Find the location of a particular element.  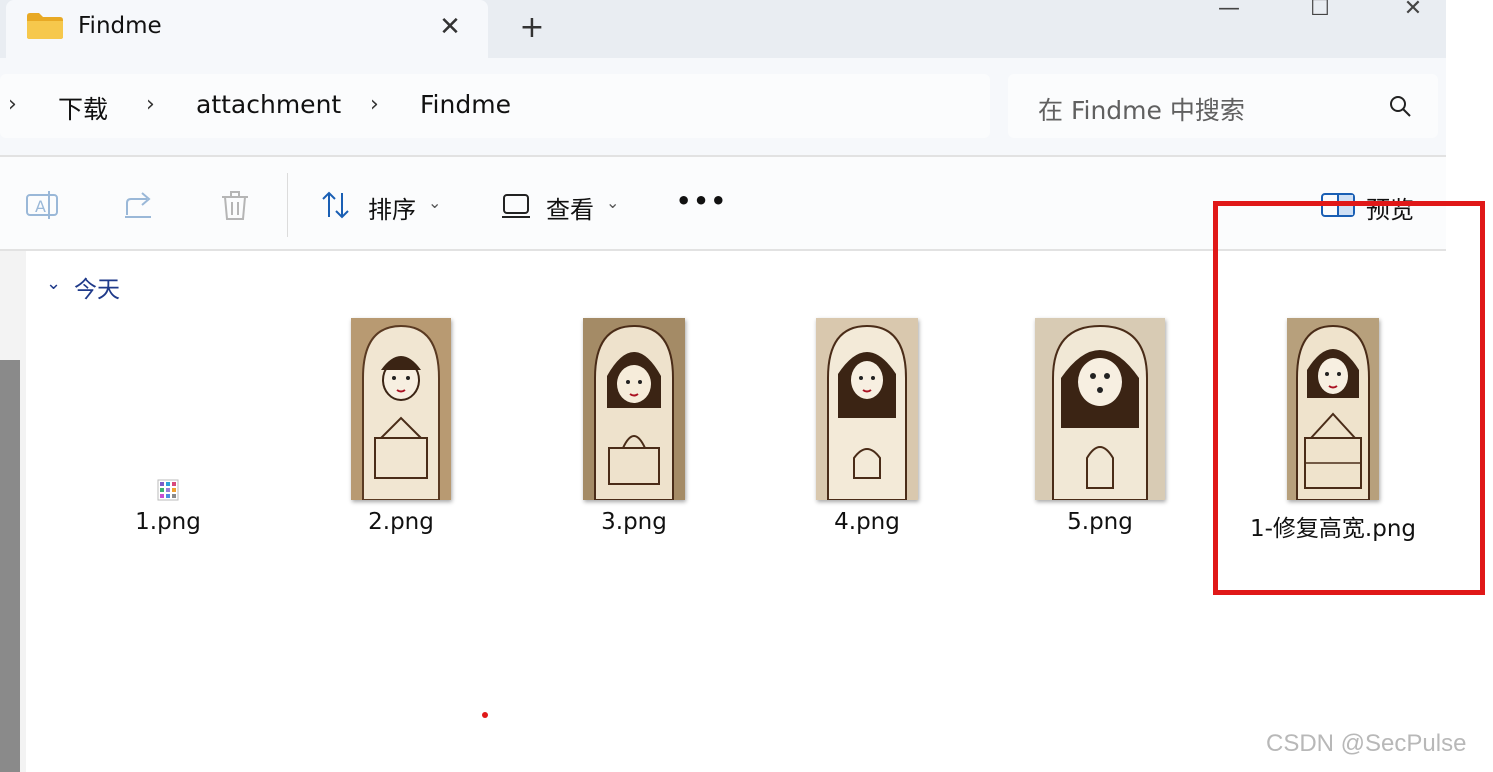

address-row: › 下载 › attachment › Findme 在 Findme 中搜索 is located at coordinates (723, 107).